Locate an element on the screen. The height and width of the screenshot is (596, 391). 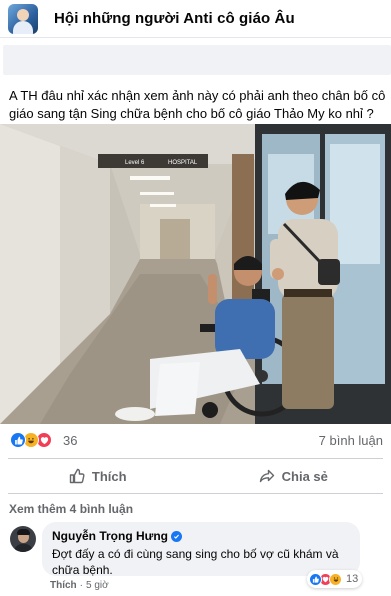
comment-like-button: Thích is located at coordinates (63, 585).